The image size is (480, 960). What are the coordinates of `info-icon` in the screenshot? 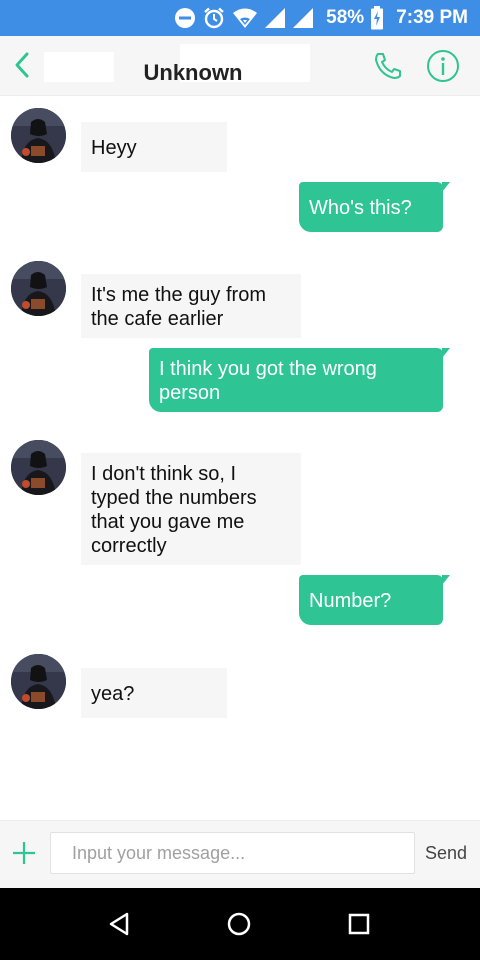 It's located at (443, 66).